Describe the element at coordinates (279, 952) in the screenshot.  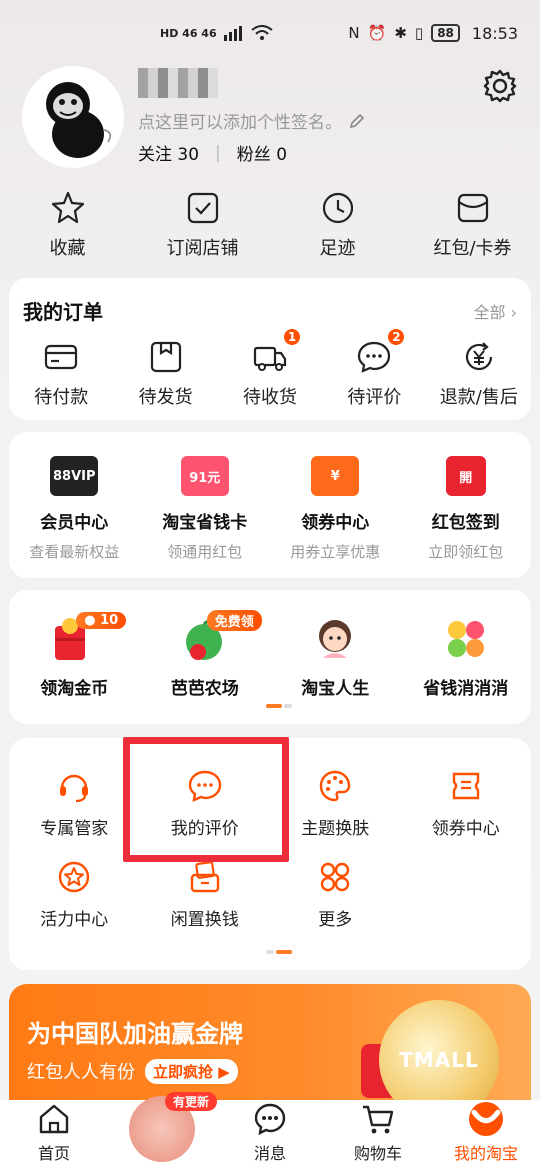
I see `tools-carousel-indicator` at that location.